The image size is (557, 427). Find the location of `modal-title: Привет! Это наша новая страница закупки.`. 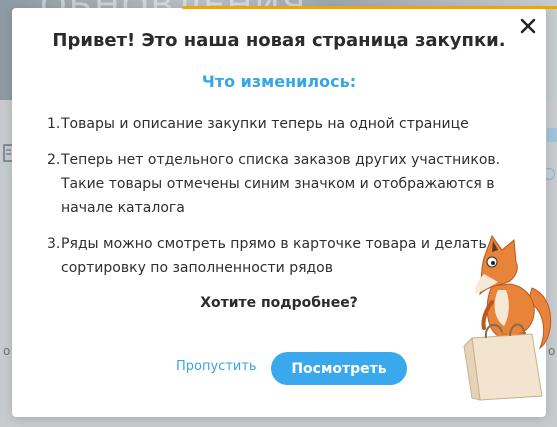

modal-title: Привет! Это наша новая страница закупки. is located at coordinates (279, 40).